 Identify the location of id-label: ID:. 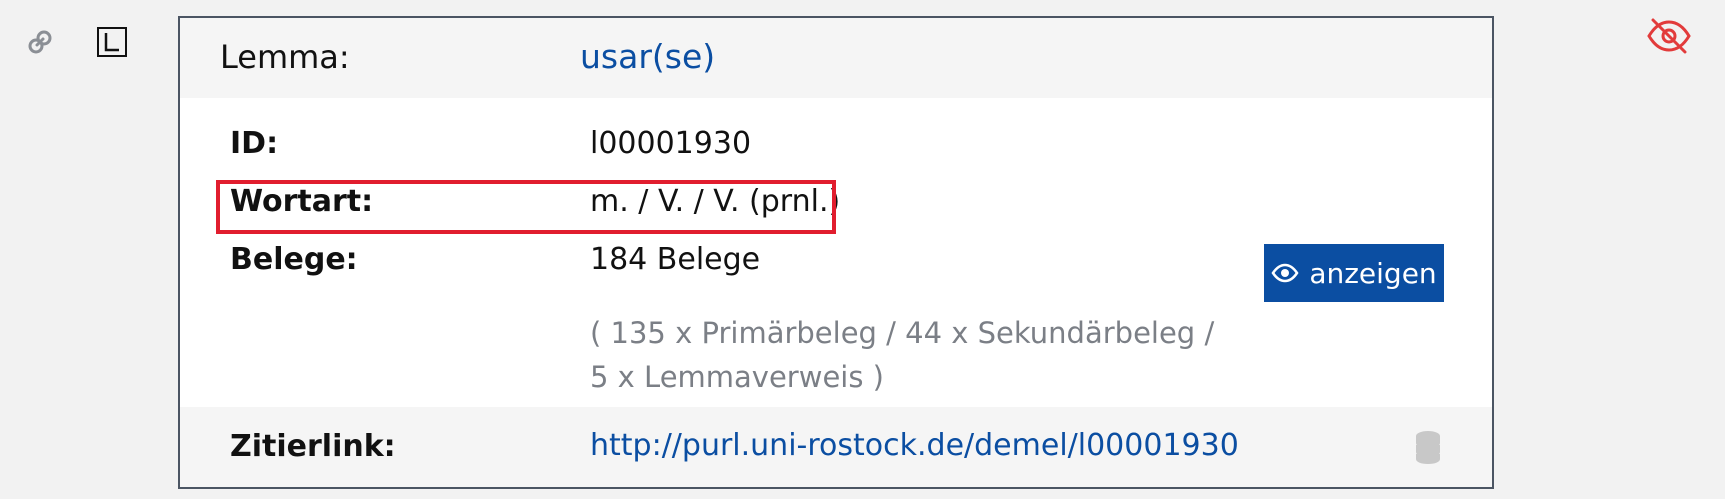
(254, 143).